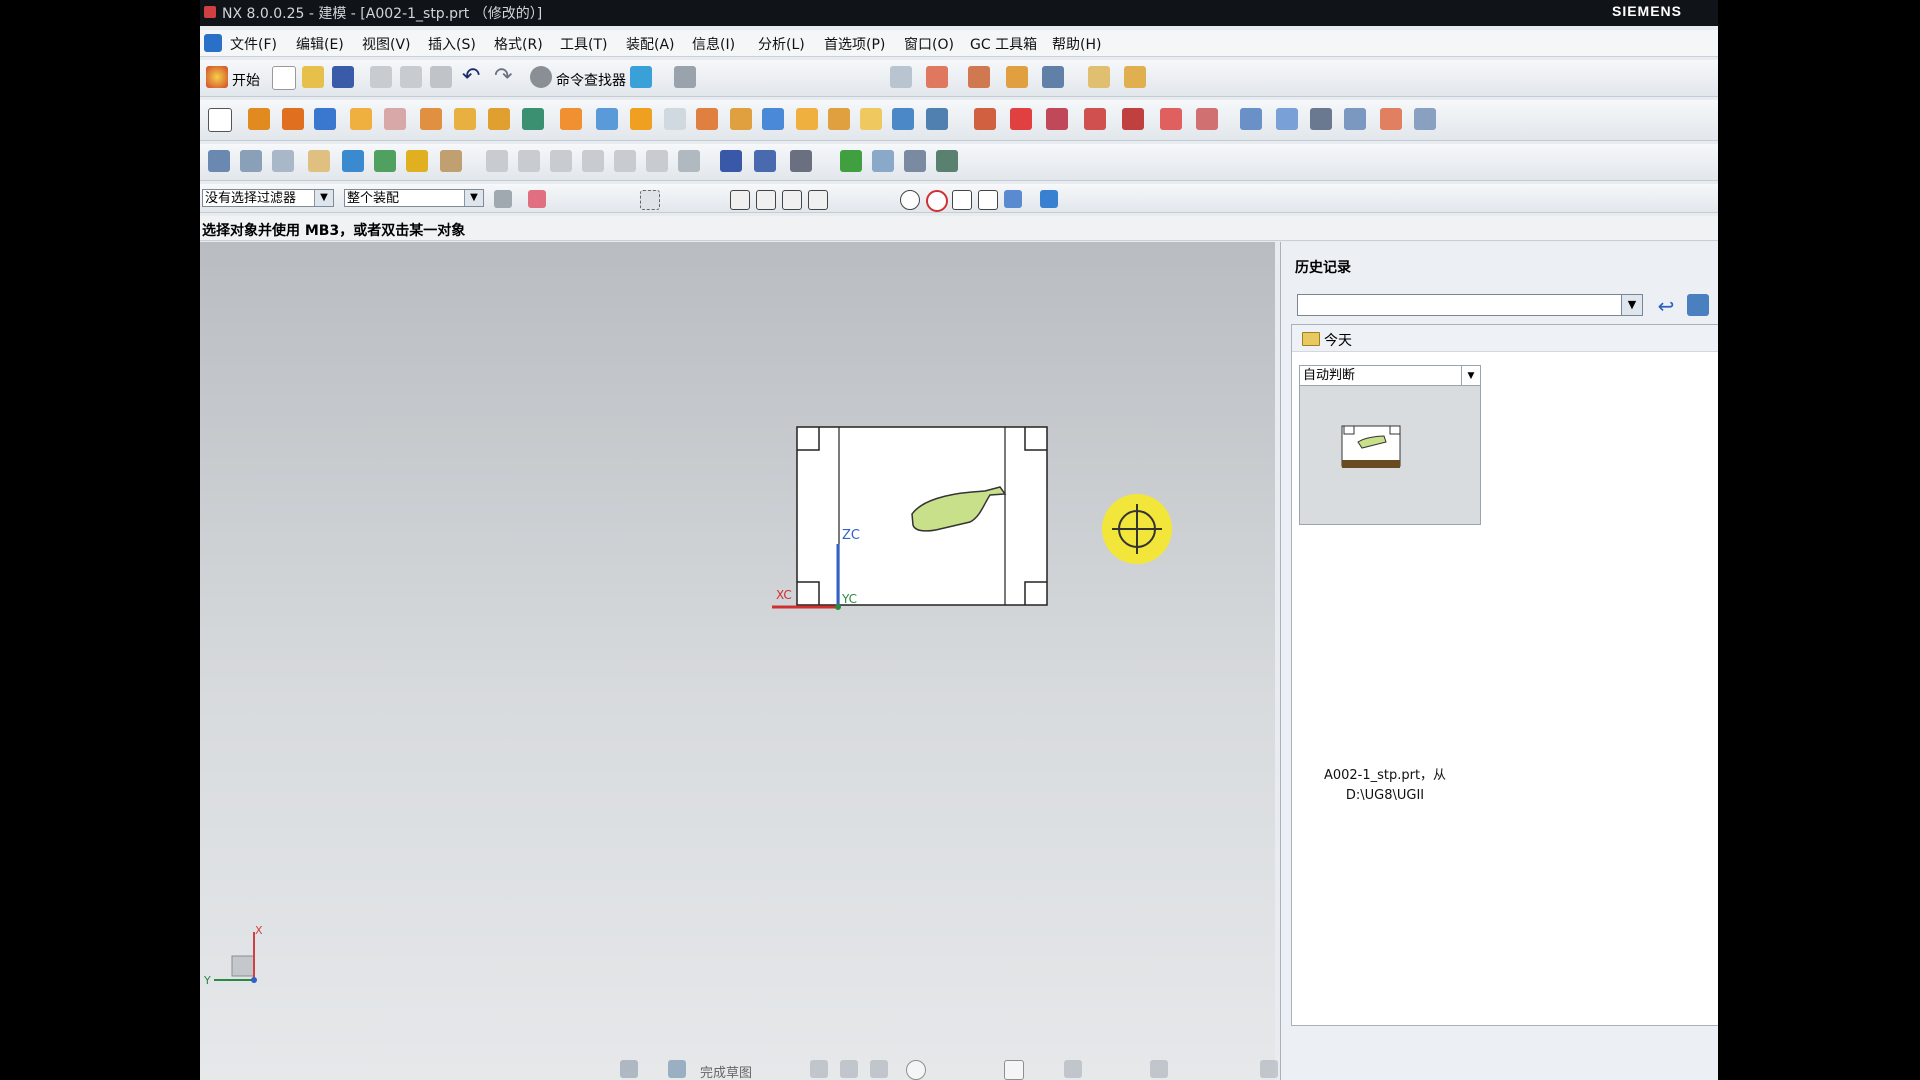 This screenshot has width=1920, height=1080. I want to click on hole-icon, so click(361, 119).